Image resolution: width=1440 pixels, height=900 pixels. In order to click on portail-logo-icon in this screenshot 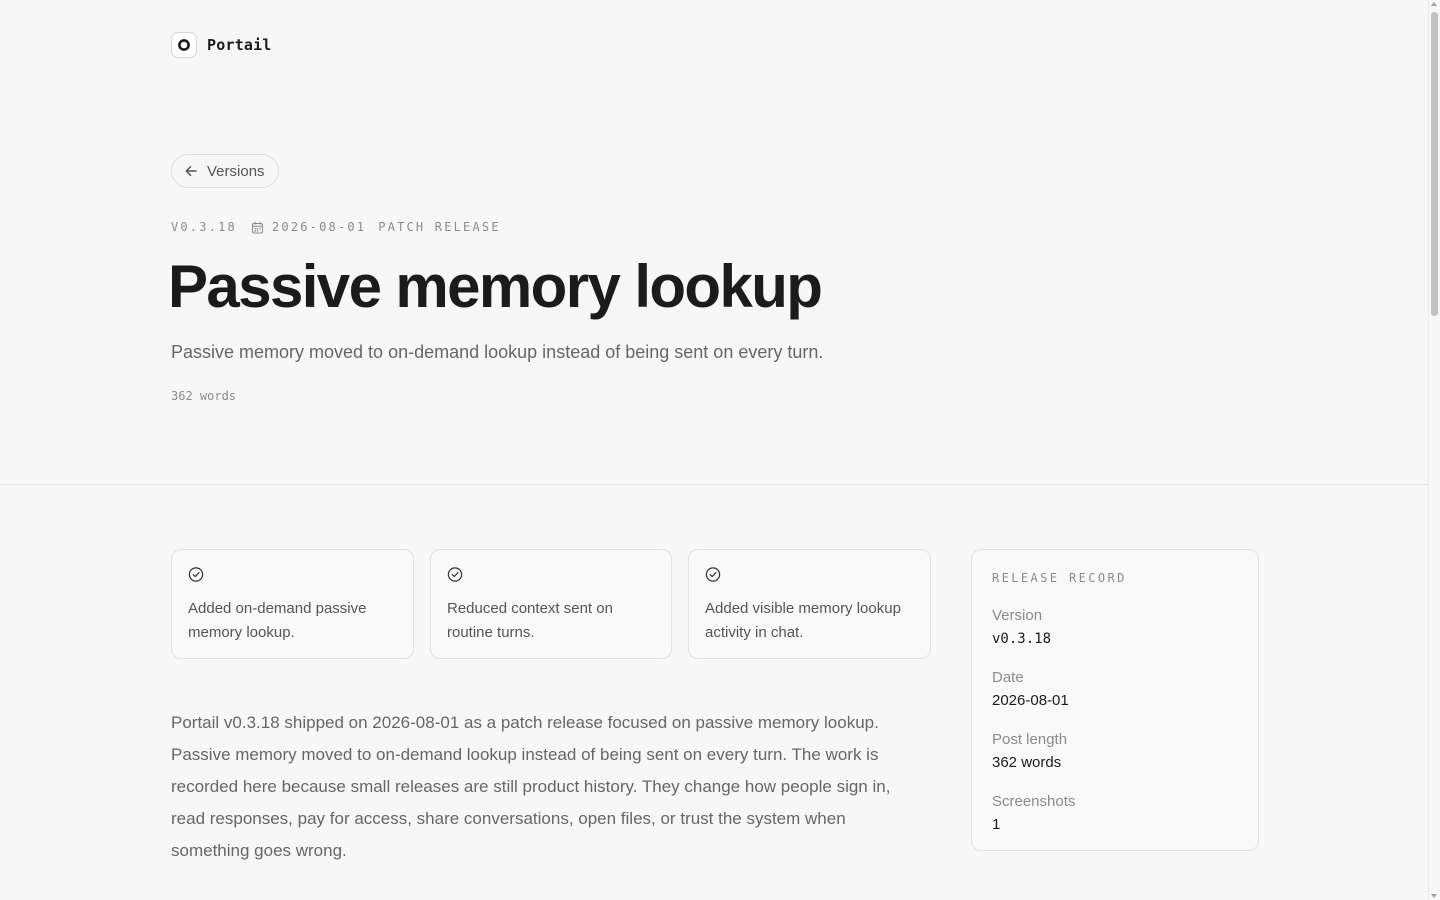, I will do `click(184, 45)`.